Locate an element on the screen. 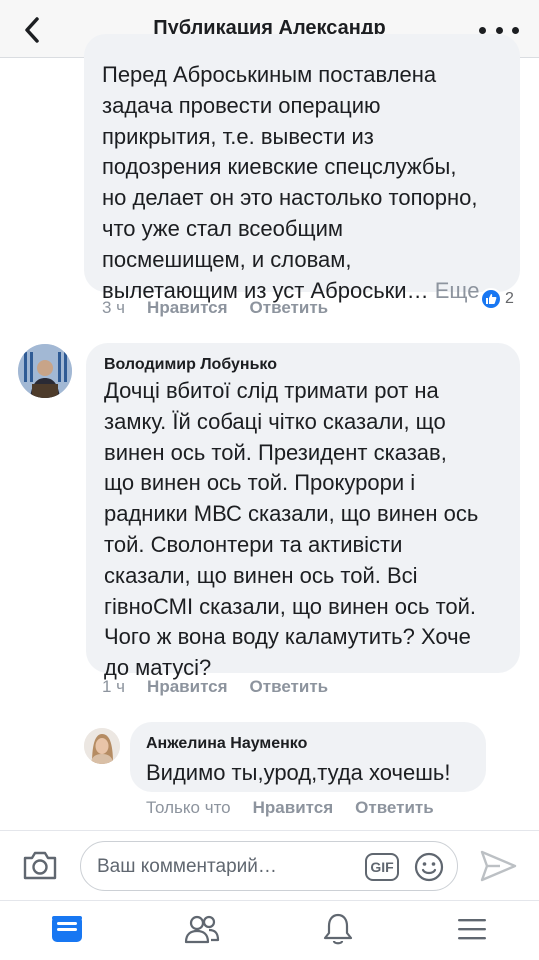 This screenshot has height=960, width=539. nav-news-feed is located at coordinates (67, 929).